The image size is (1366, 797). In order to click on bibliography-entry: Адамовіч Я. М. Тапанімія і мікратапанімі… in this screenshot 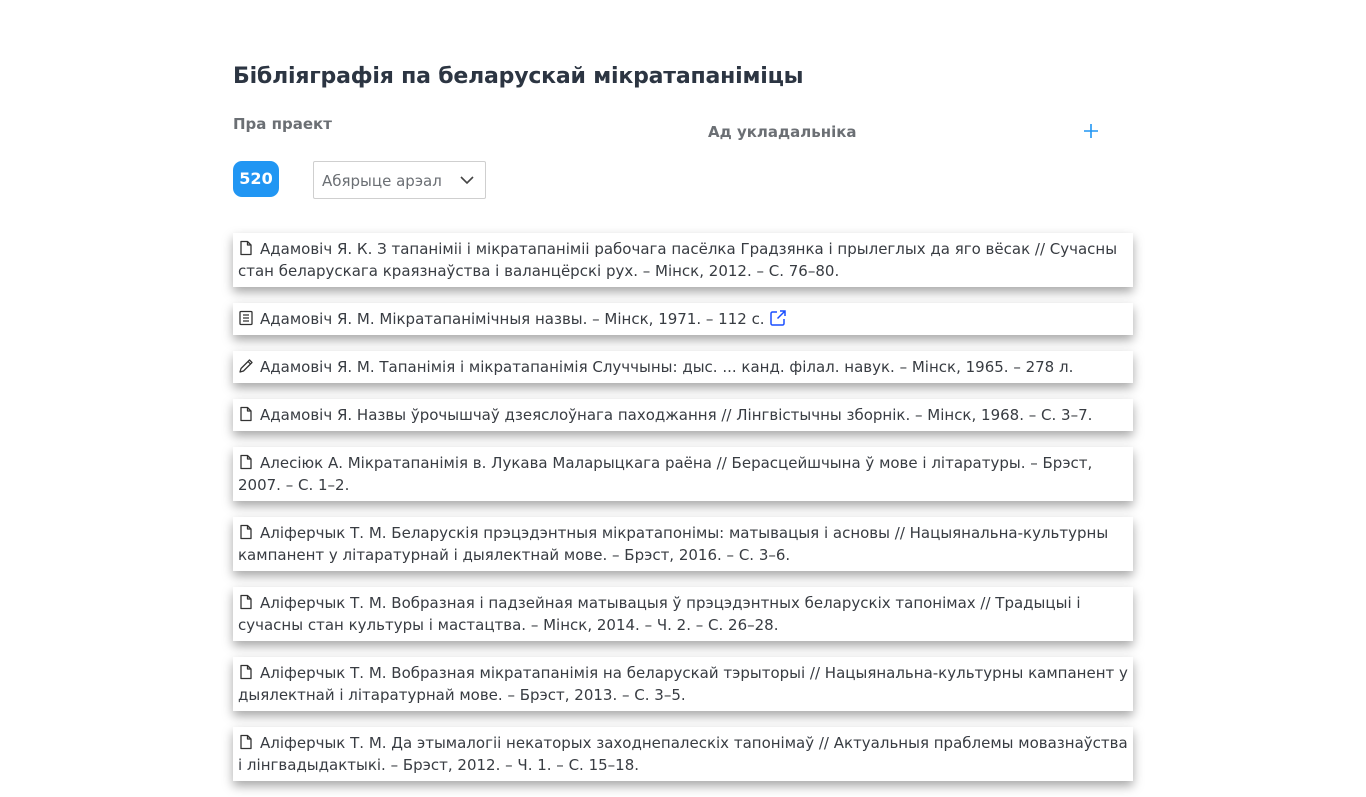, I will do `click(683, 367)`.